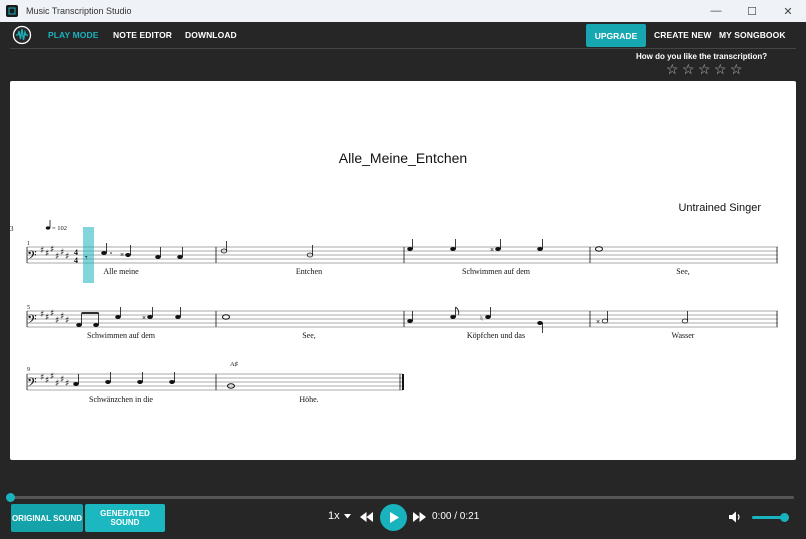 The image size is (806, 539). Describe the element at coordinates (419, 517) in the screenshot. I see `fast-forward-icon` at that location.